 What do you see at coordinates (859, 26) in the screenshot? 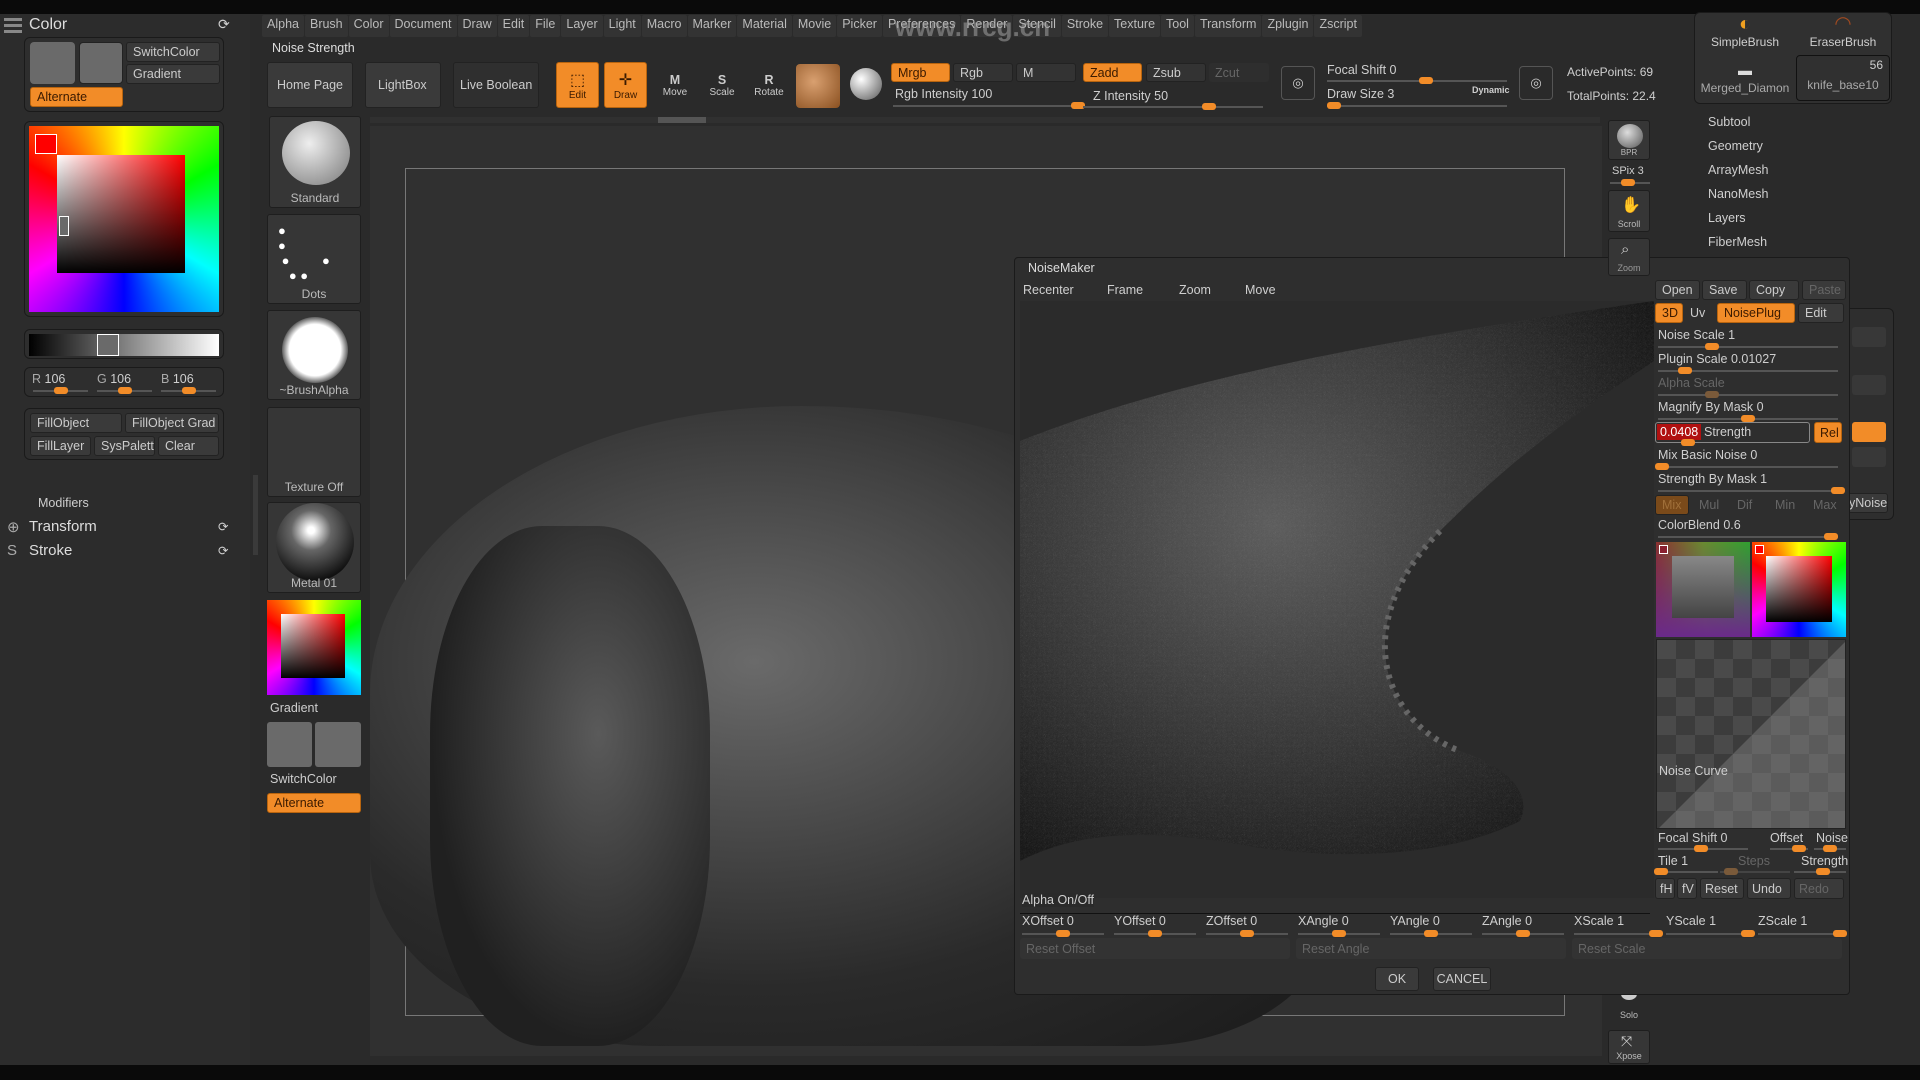
I see `menu-picker: Picker` at bounding box center [859, 26].